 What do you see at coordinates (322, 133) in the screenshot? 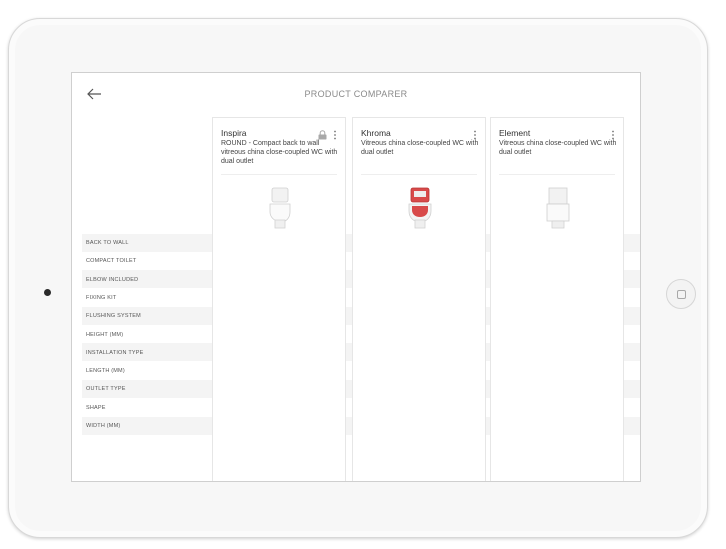
I see `lock-icon` at bounding box center [322, 133].